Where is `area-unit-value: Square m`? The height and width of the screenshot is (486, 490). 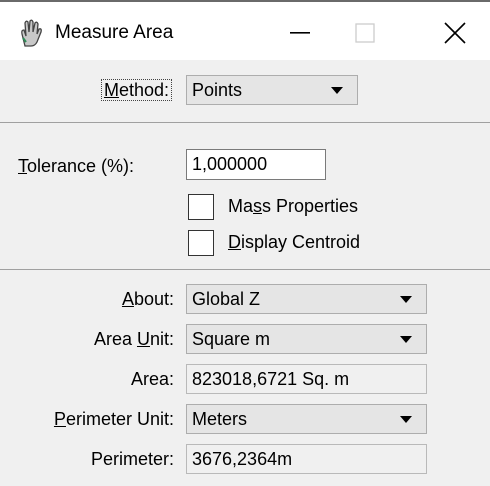 area-unit-value: Square m is located at coordinates (231, 339).